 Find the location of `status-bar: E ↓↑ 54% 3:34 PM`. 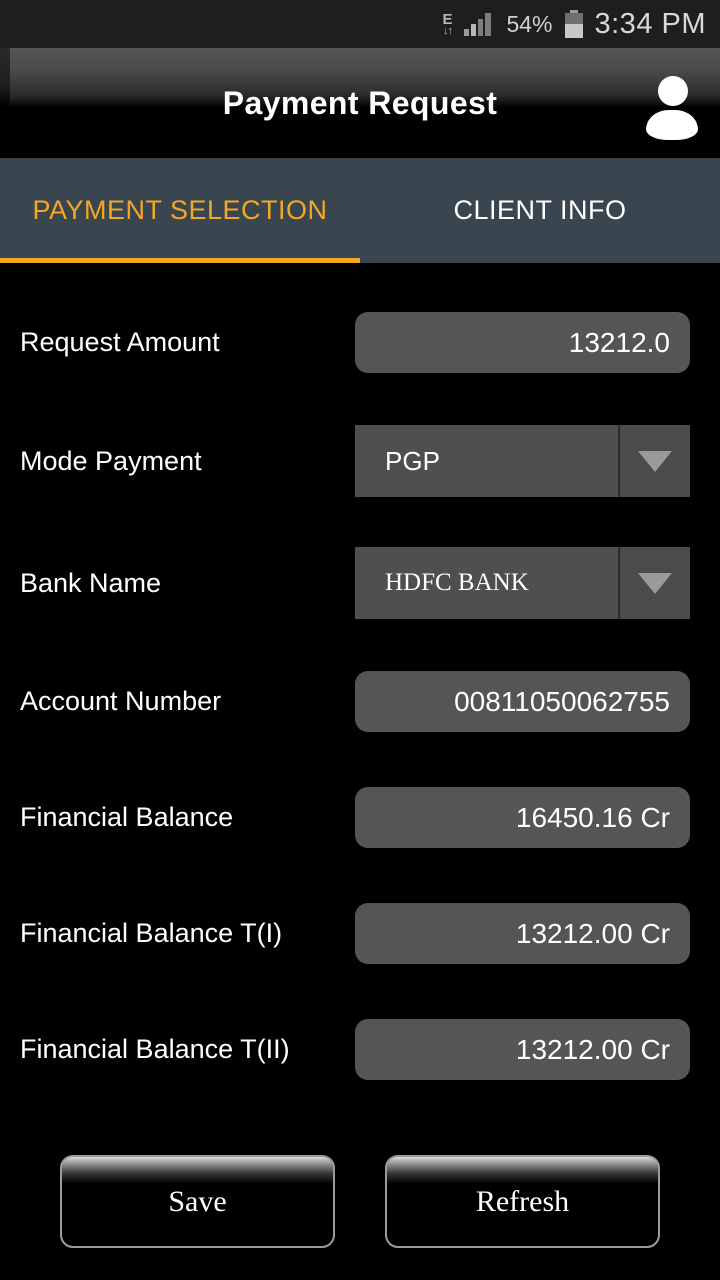

status-bar: E ↓↑ 54% 3:34 PM is located at coordinates (360, 24).